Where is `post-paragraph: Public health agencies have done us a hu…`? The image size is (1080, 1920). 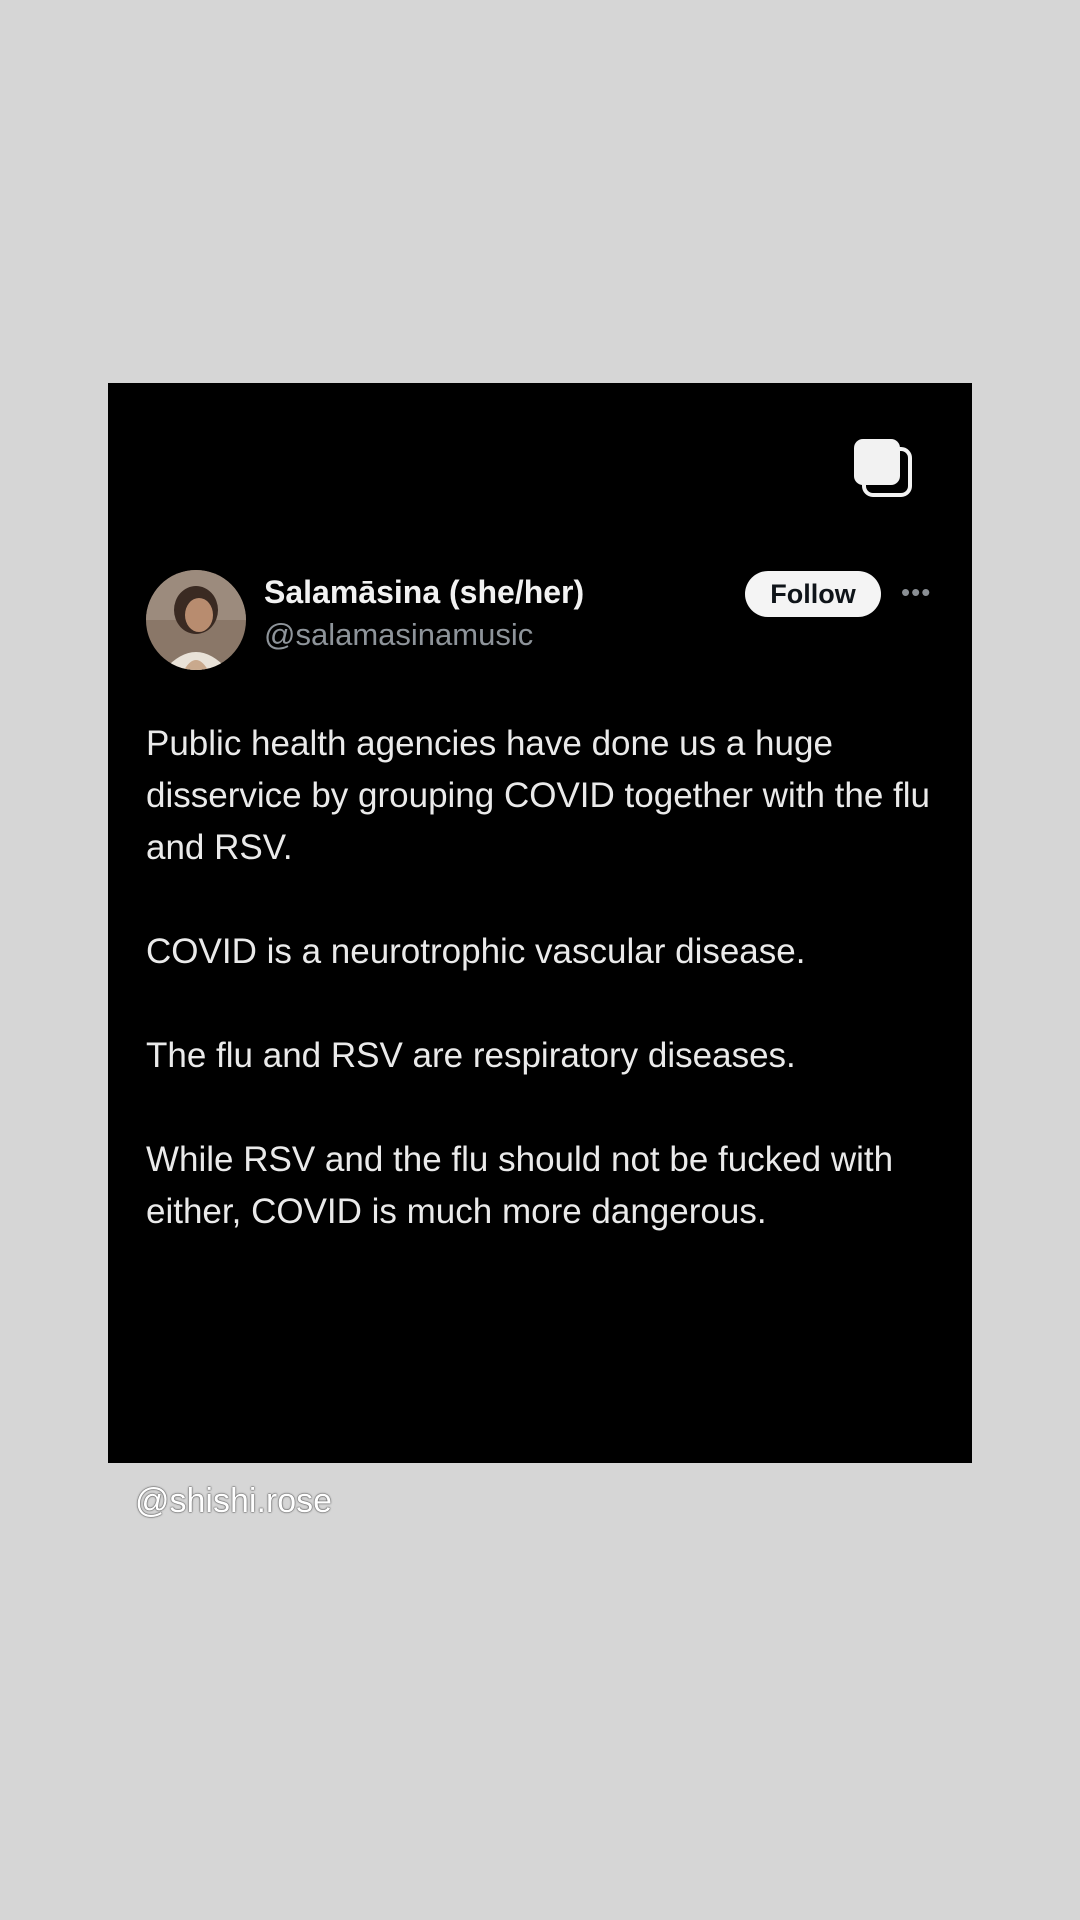 post-paragraph: Public health agencies have done us a hu… is located at coordinates (538, 795).